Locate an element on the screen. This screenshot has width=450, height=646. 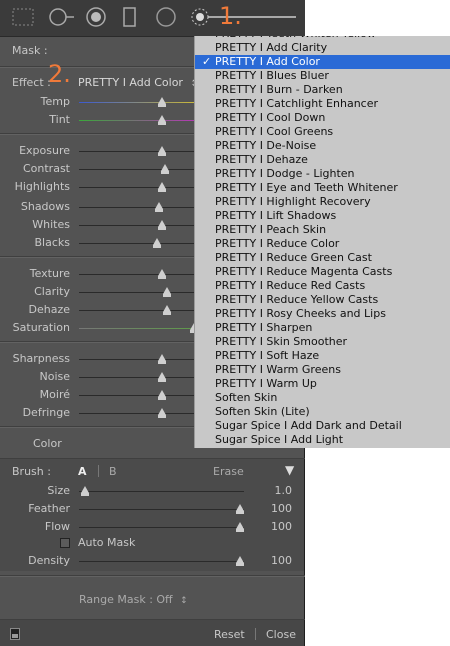
menu-item: PRETTY I Add Clarity is located at coordinates (271, 48).